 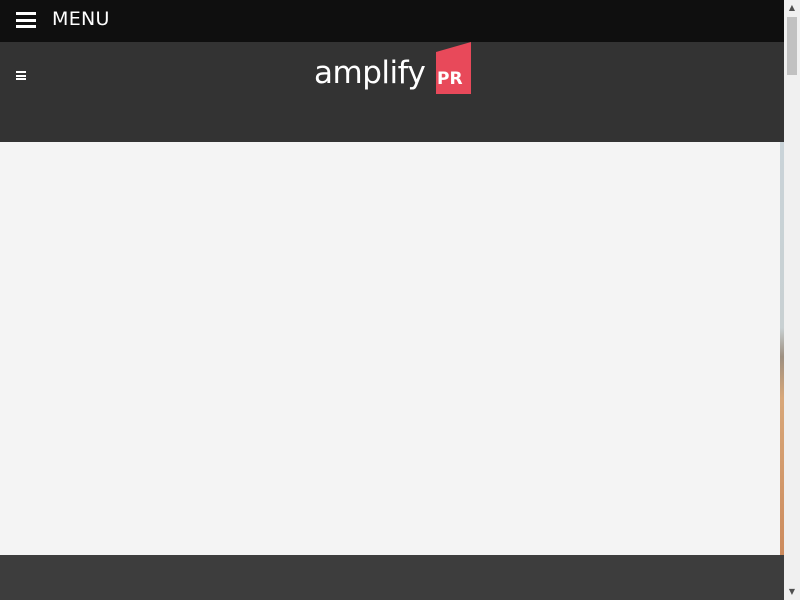 What do you see at coordinates (370, 73) in the screenshot?
I see `logo-wordmark: amplify` at bounding box center [370, 73].